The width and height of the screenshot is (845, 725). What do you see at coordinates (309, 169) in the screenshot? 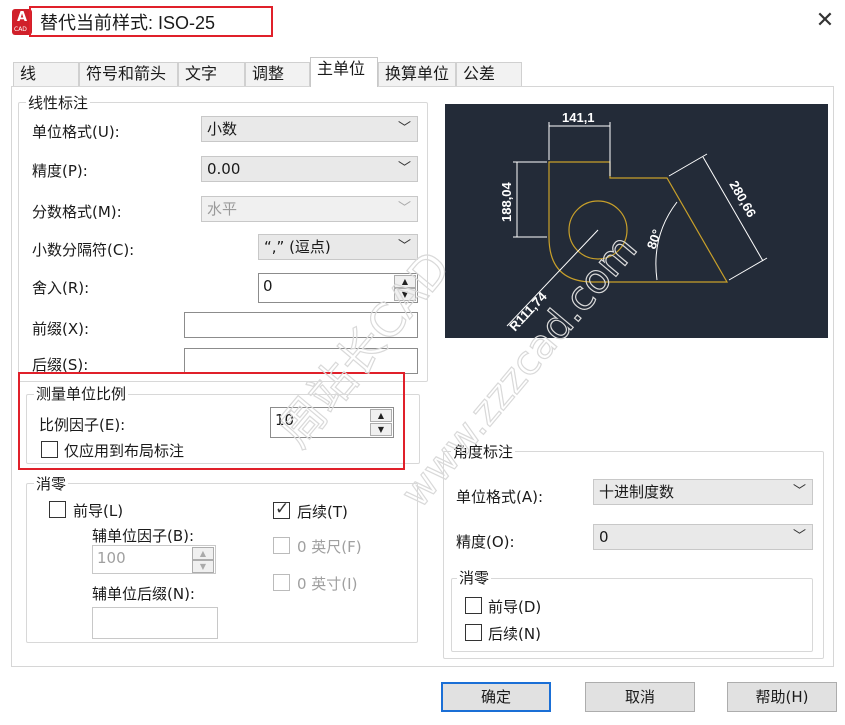
I see `precision-select: 0.00 ﹀` at bounding box center [309, 169].